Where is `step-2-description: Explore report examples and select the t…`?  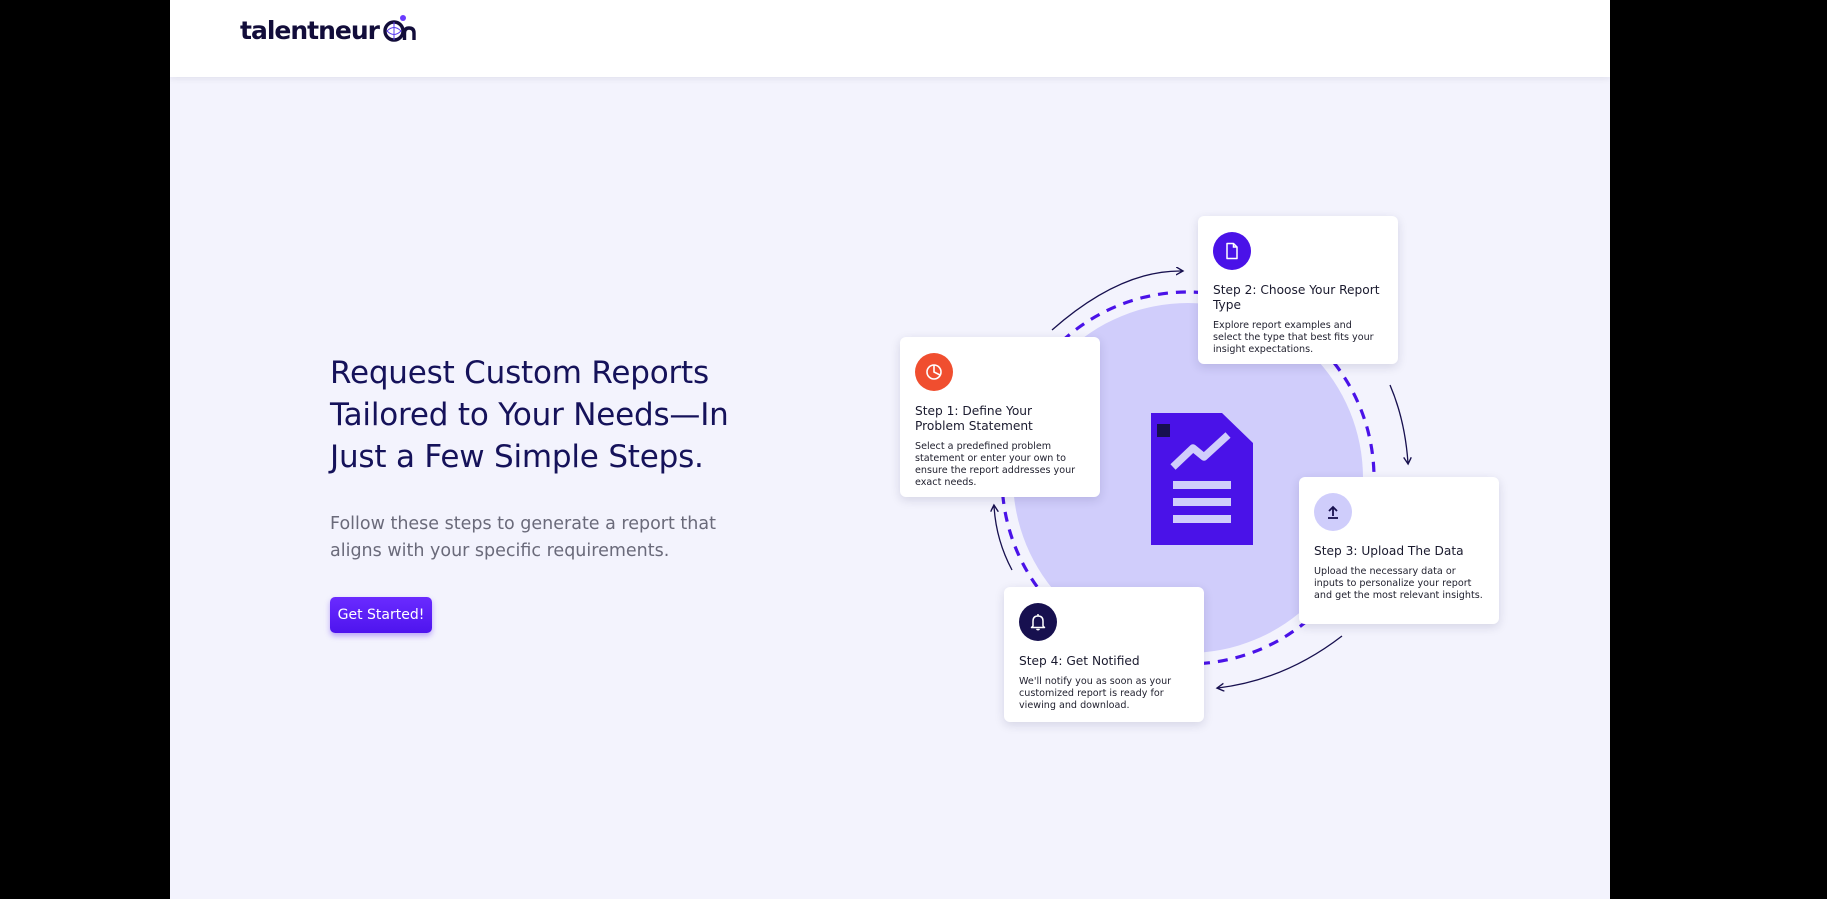 step-2-description: Explore report examples and select the t… is located at coordinates (1293, 337).